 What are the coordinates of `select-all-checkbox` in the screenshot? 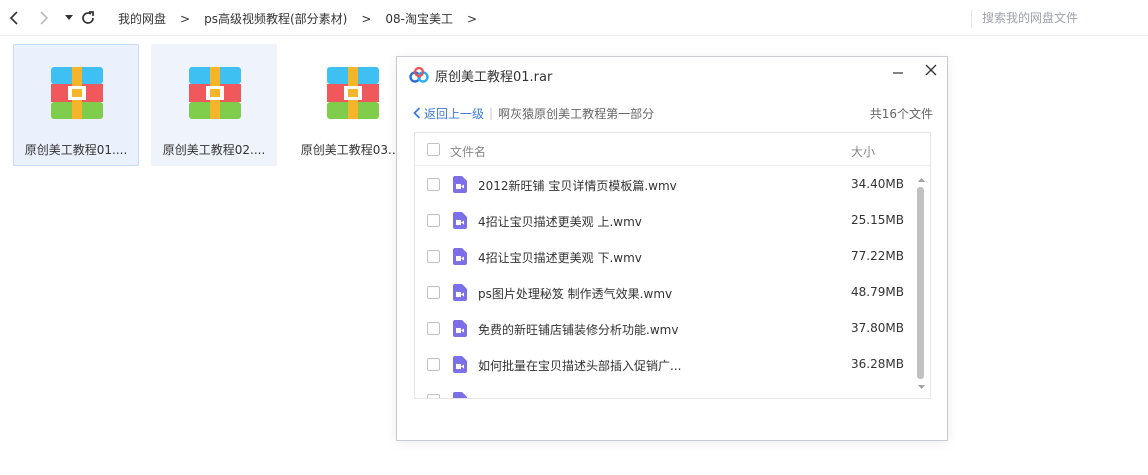 It's located at (433, 149).